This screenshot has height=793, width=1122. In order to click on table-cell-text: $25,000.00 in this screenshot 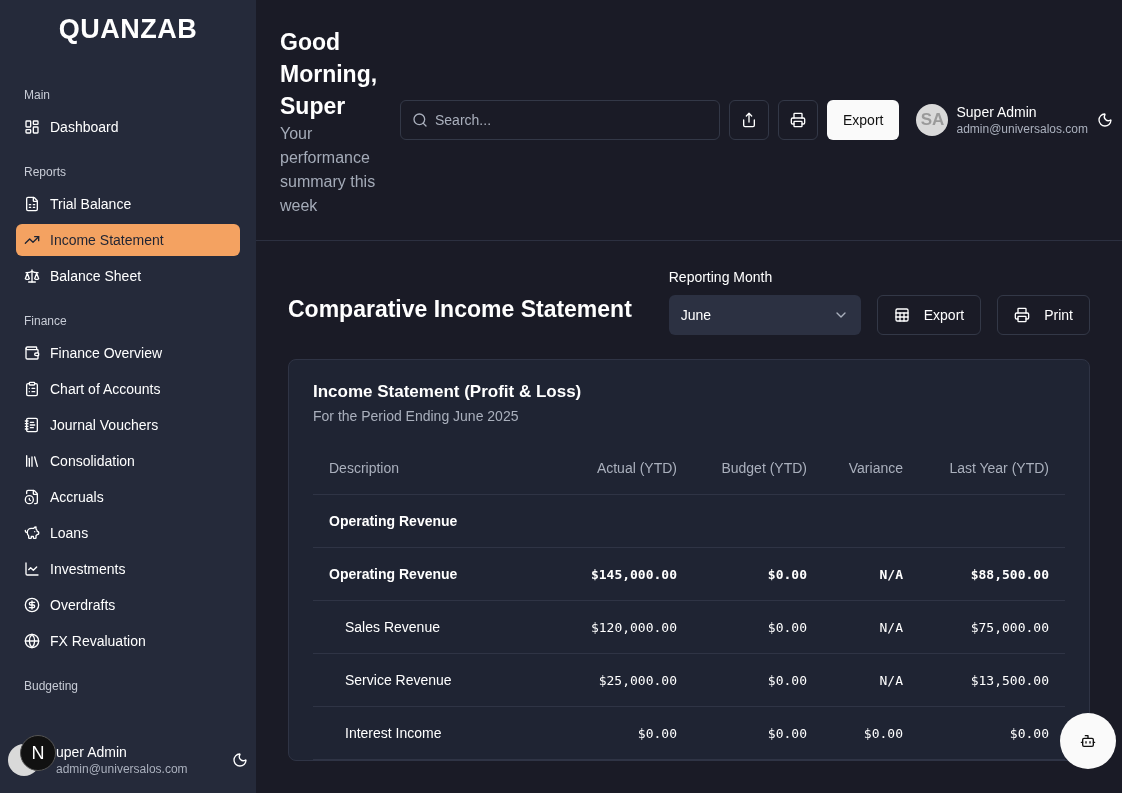, I will do `click(637, 680)`.